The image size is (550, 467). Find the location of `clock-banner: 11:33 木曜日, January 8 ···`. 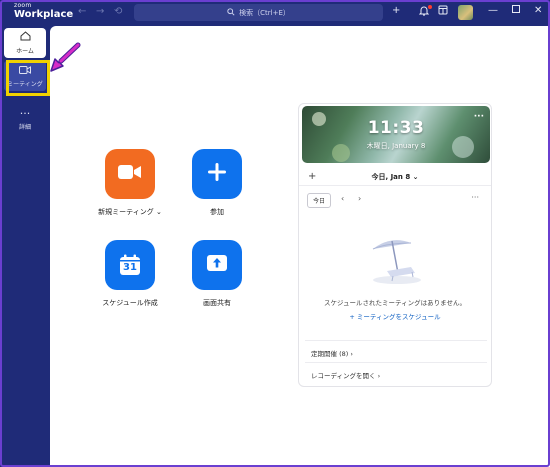

clock-banner: 11:33 木曜日, January 8 ··· is located at coordinates (396, 134).